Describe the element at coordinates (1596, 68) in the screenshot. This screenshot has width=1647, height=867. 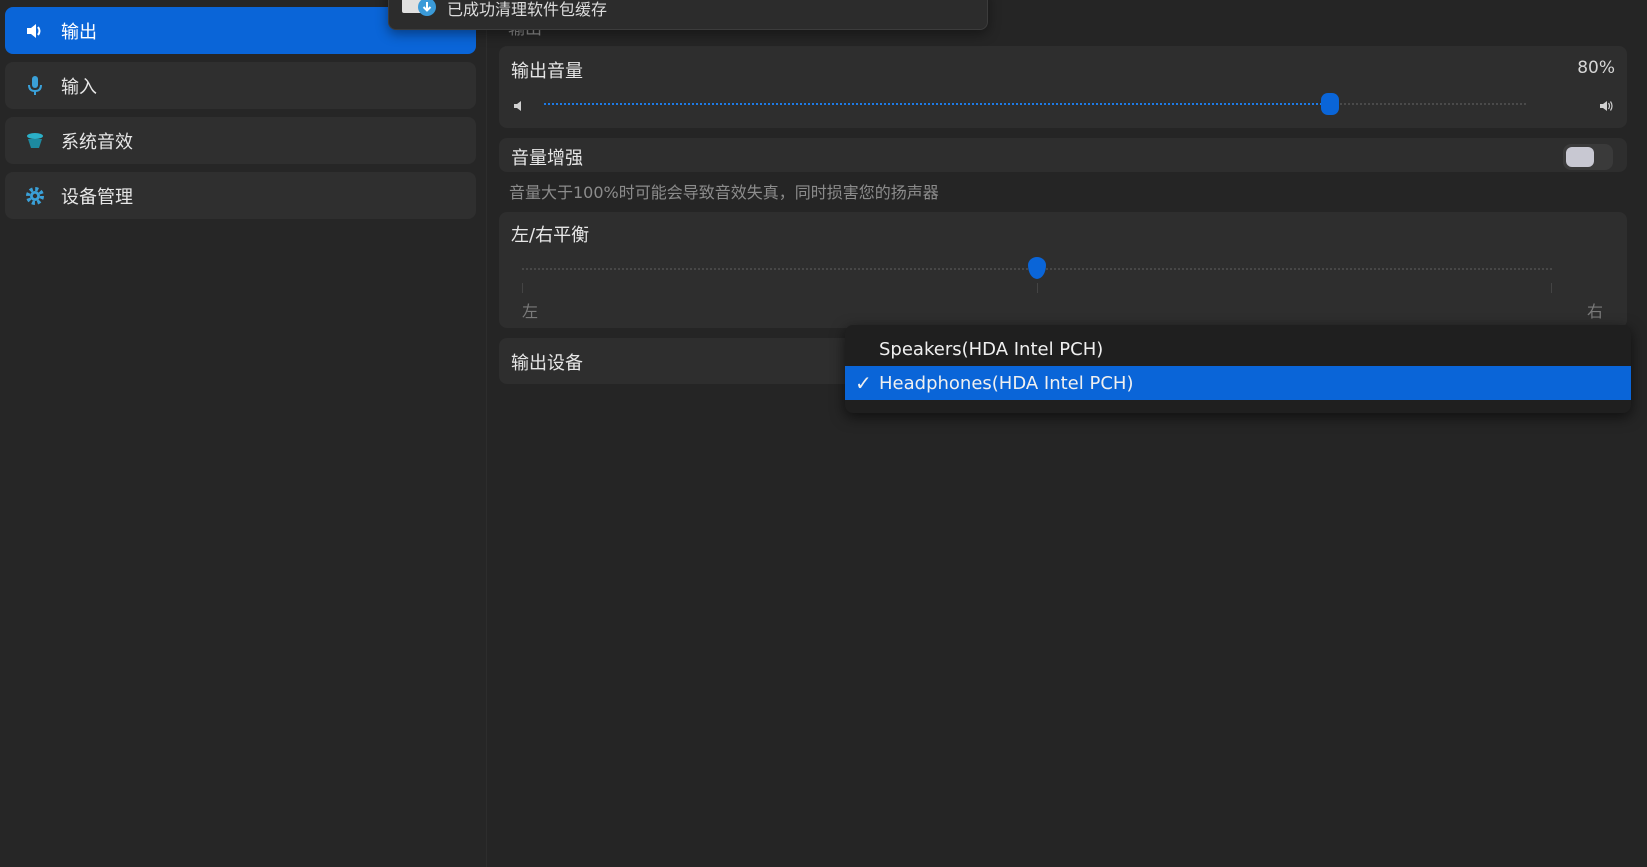
I see `volume-value: 80%` at that location.